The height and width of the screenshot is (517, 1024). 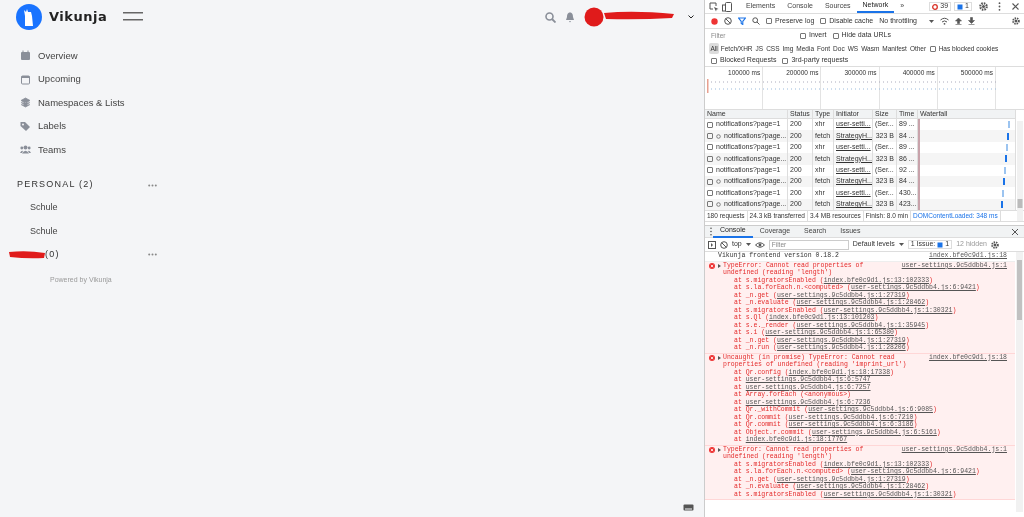 What do you see at coordinates (58, 55) in the screenshot?
I see `nav-link: Overview` at bounding box center [58, 55].